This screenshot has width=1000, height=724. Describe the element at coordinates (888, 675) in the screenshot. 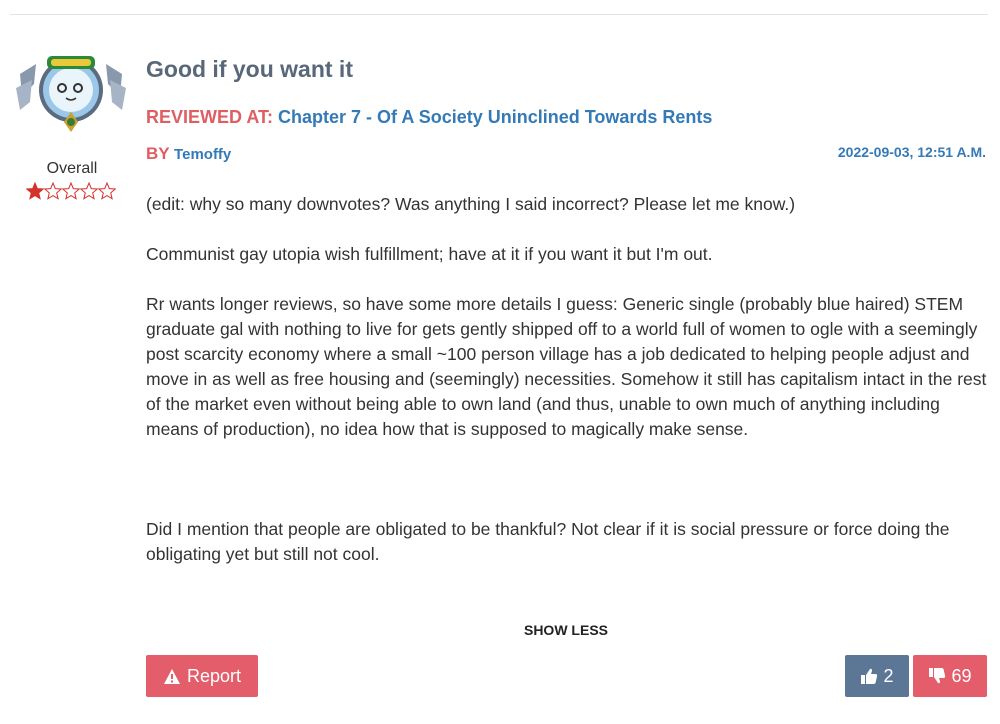

I see `upvote-count: 2` at that location.